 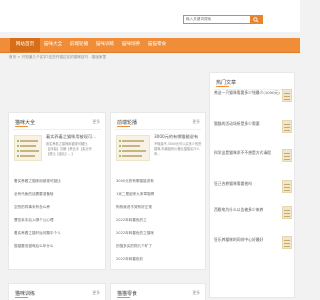 What do you see at coordinates (34, 246) in the screenshot?
I see `list-item: 猫猫要怎猫咪后么年什么` at bounding box center [34, 246].